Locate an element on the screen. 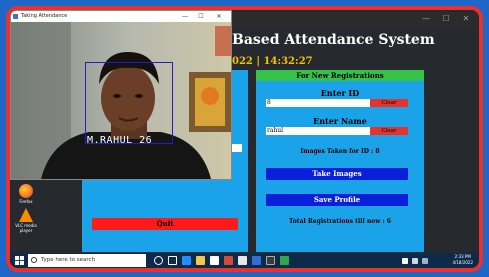 The width and height of the screenshot is (489, 277). registration-header: For New Registrations is located at coordinates (340, 75).